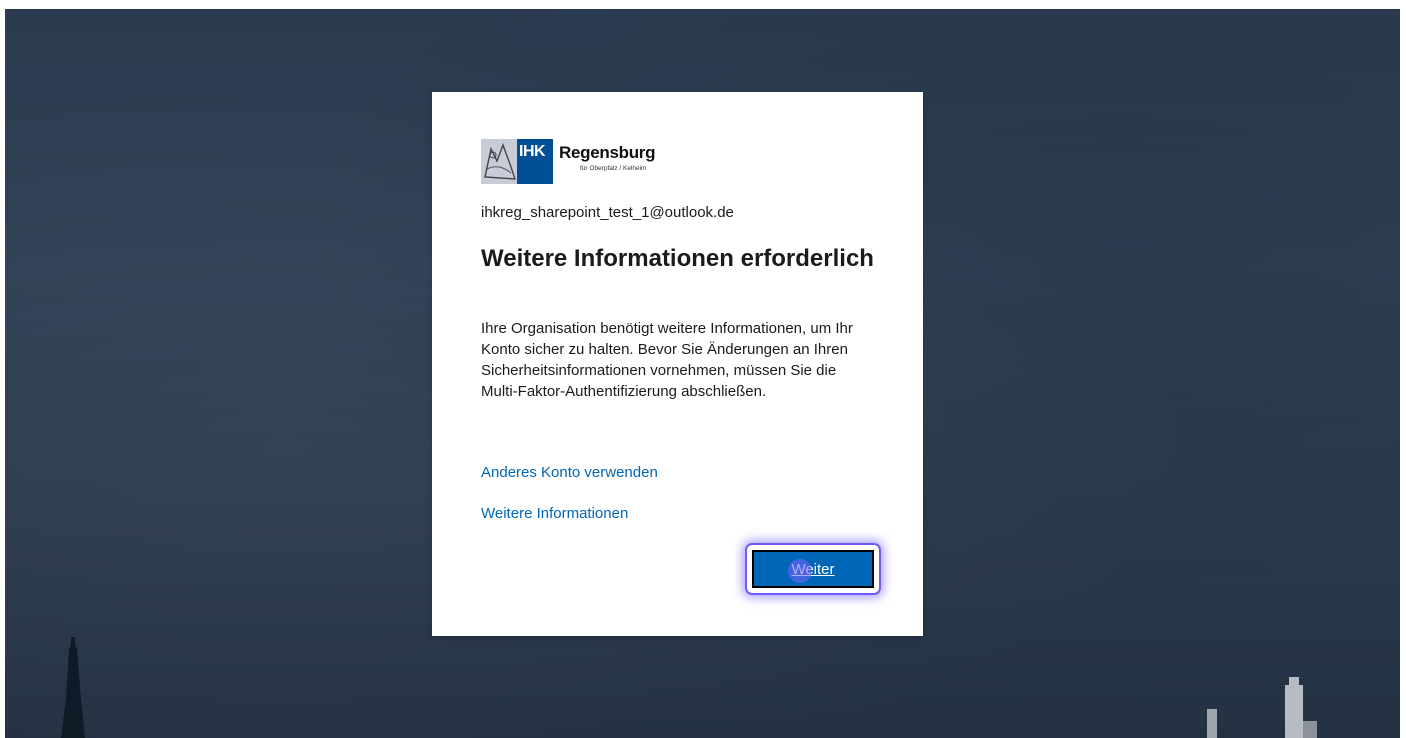 This screenshot has height=738, width=1406. Describe the element at coordinates (677, 258) in the screenshot. I see `page-title: Weitere Informationen erforderlich` at that location.